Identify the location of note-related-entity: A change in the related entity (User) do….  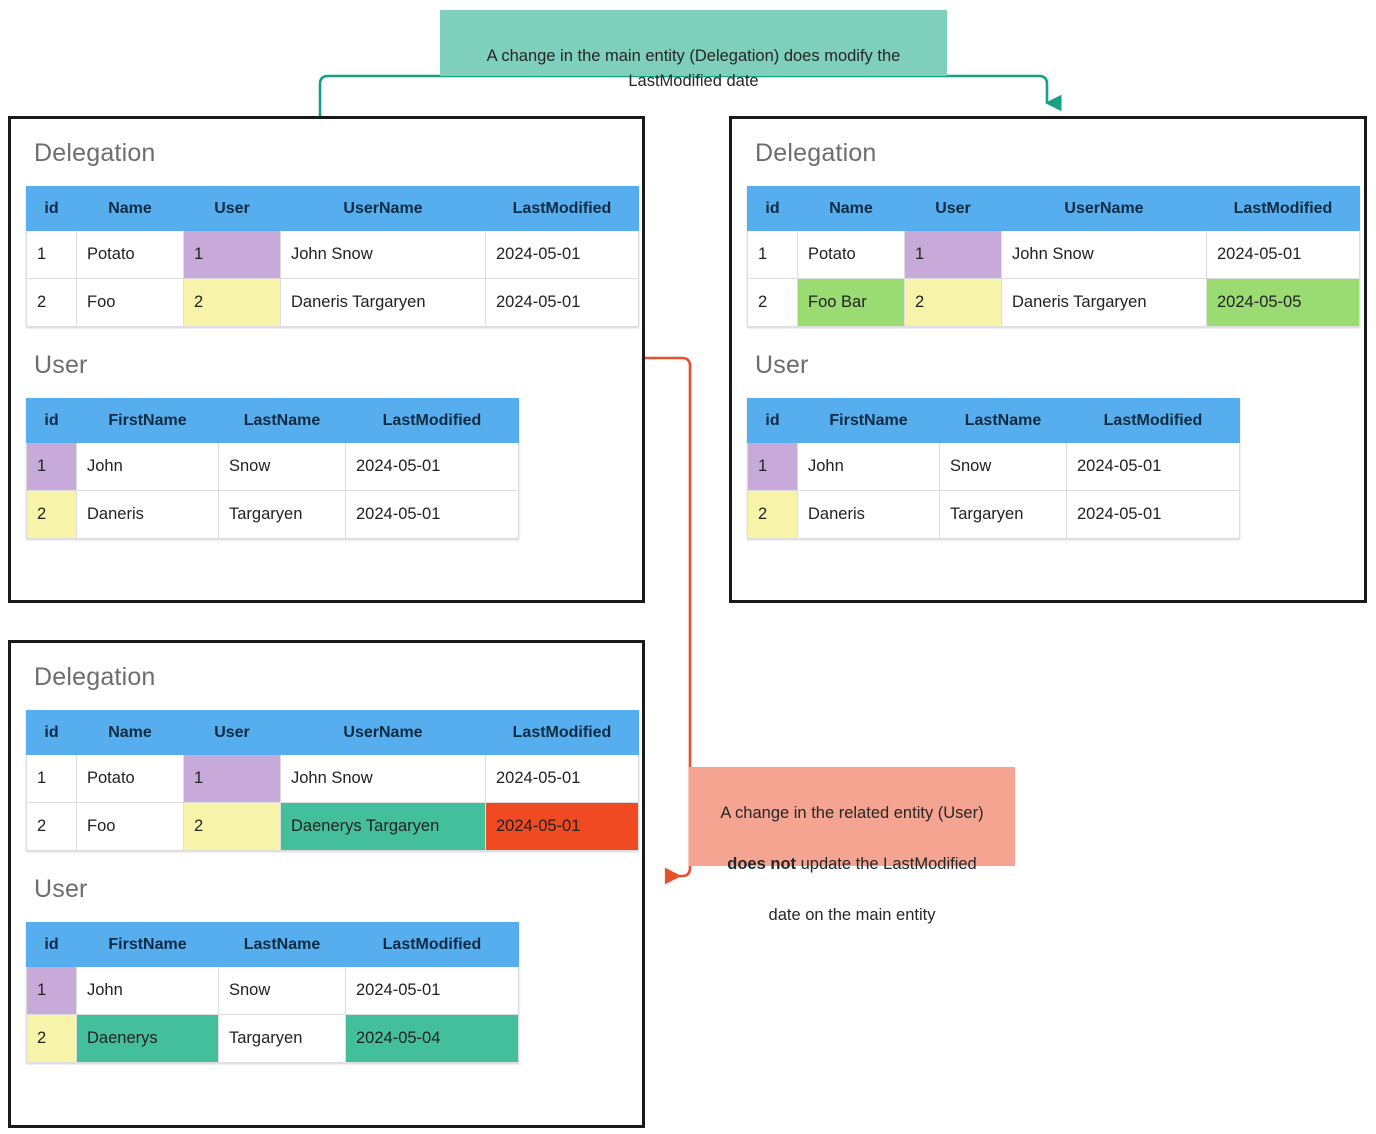
(852, 845).